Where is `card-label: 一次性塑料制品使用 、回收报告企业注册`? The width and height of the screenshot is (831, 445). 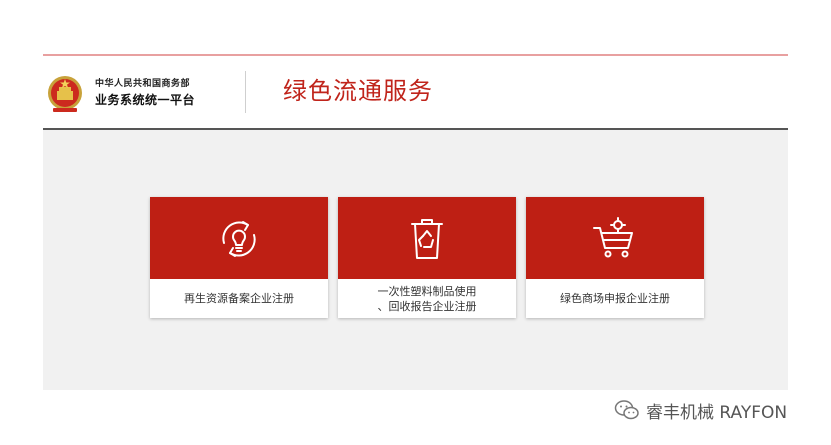 card-label: 一次性塑料制品使用 、回收报告企业注册 is located at coordinates (427, 298).